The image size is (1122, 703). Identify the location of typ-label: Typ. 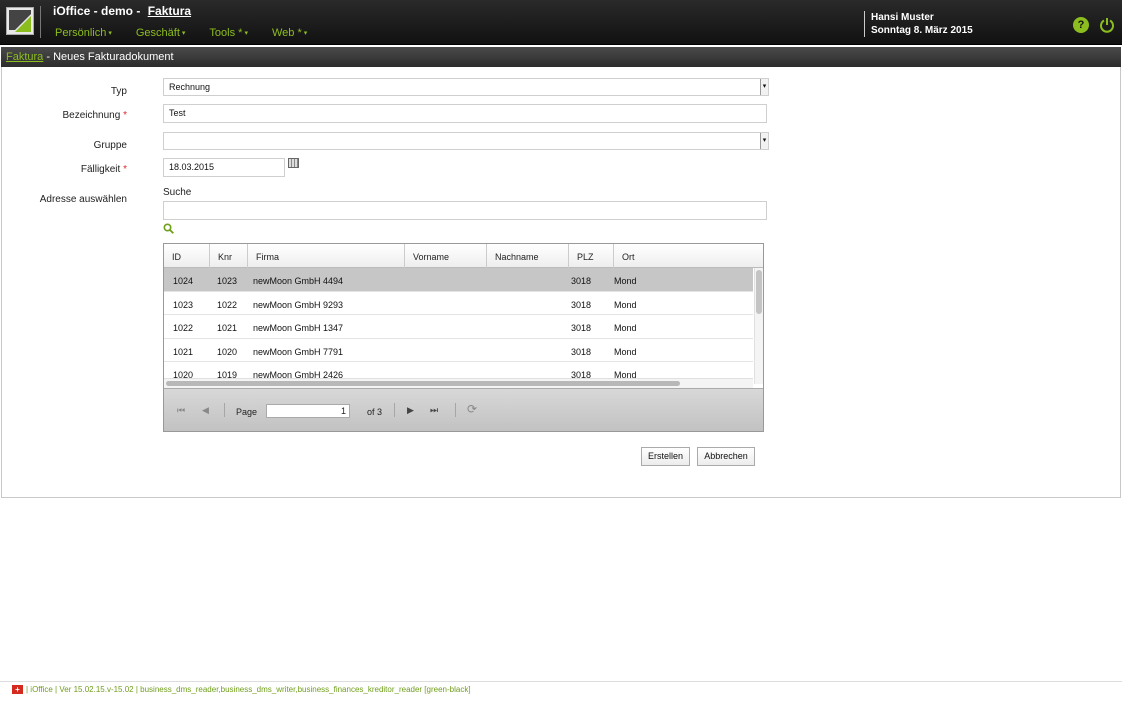
(118, 91).